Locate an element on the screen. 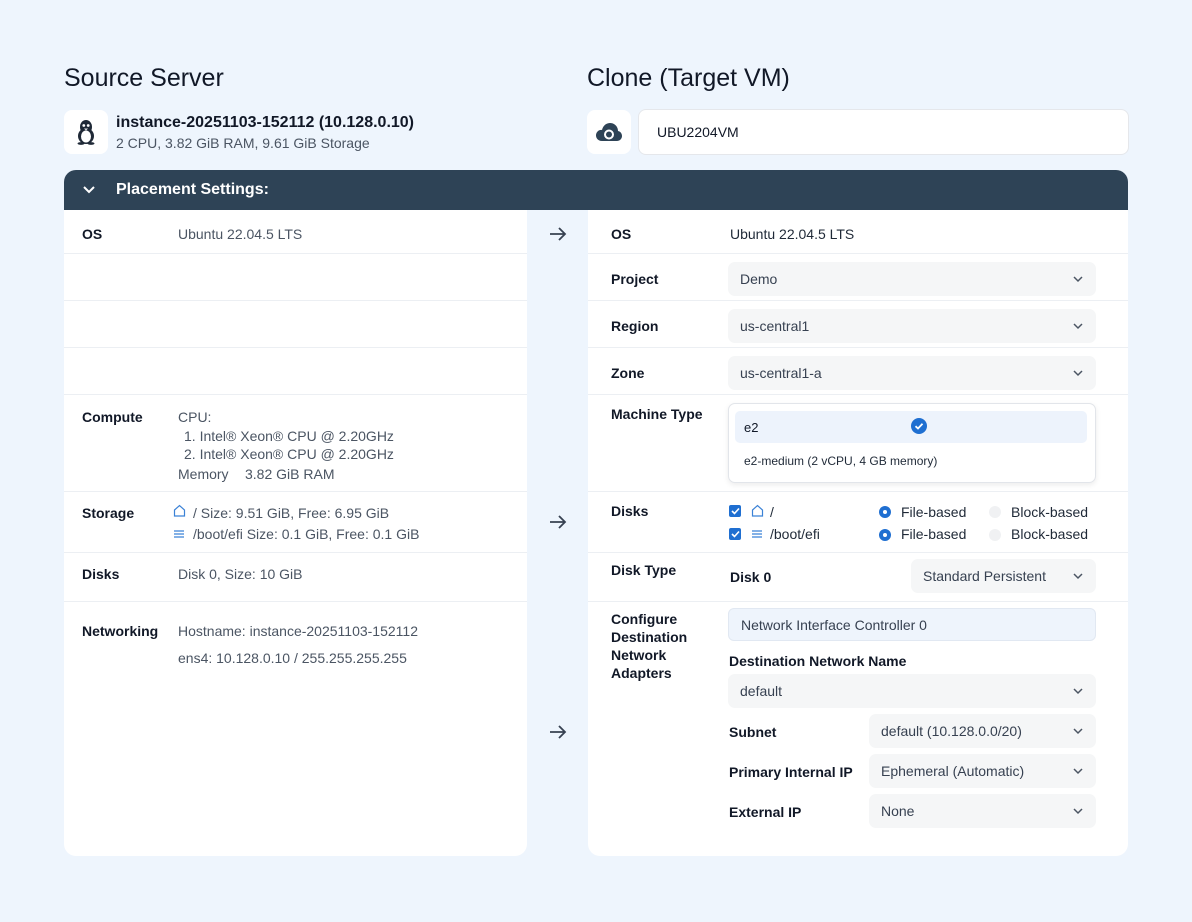 This screenshot has height=922, width=1192. target-os-row: OS Ubuntu 22.04.5 LTS is located at coordinates (858, 232).